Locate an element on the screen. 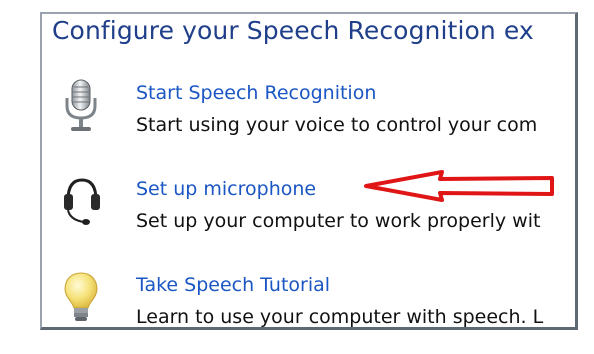 The image size is (594, 354). lightbulb-icon is located at coordinates (81, 298).